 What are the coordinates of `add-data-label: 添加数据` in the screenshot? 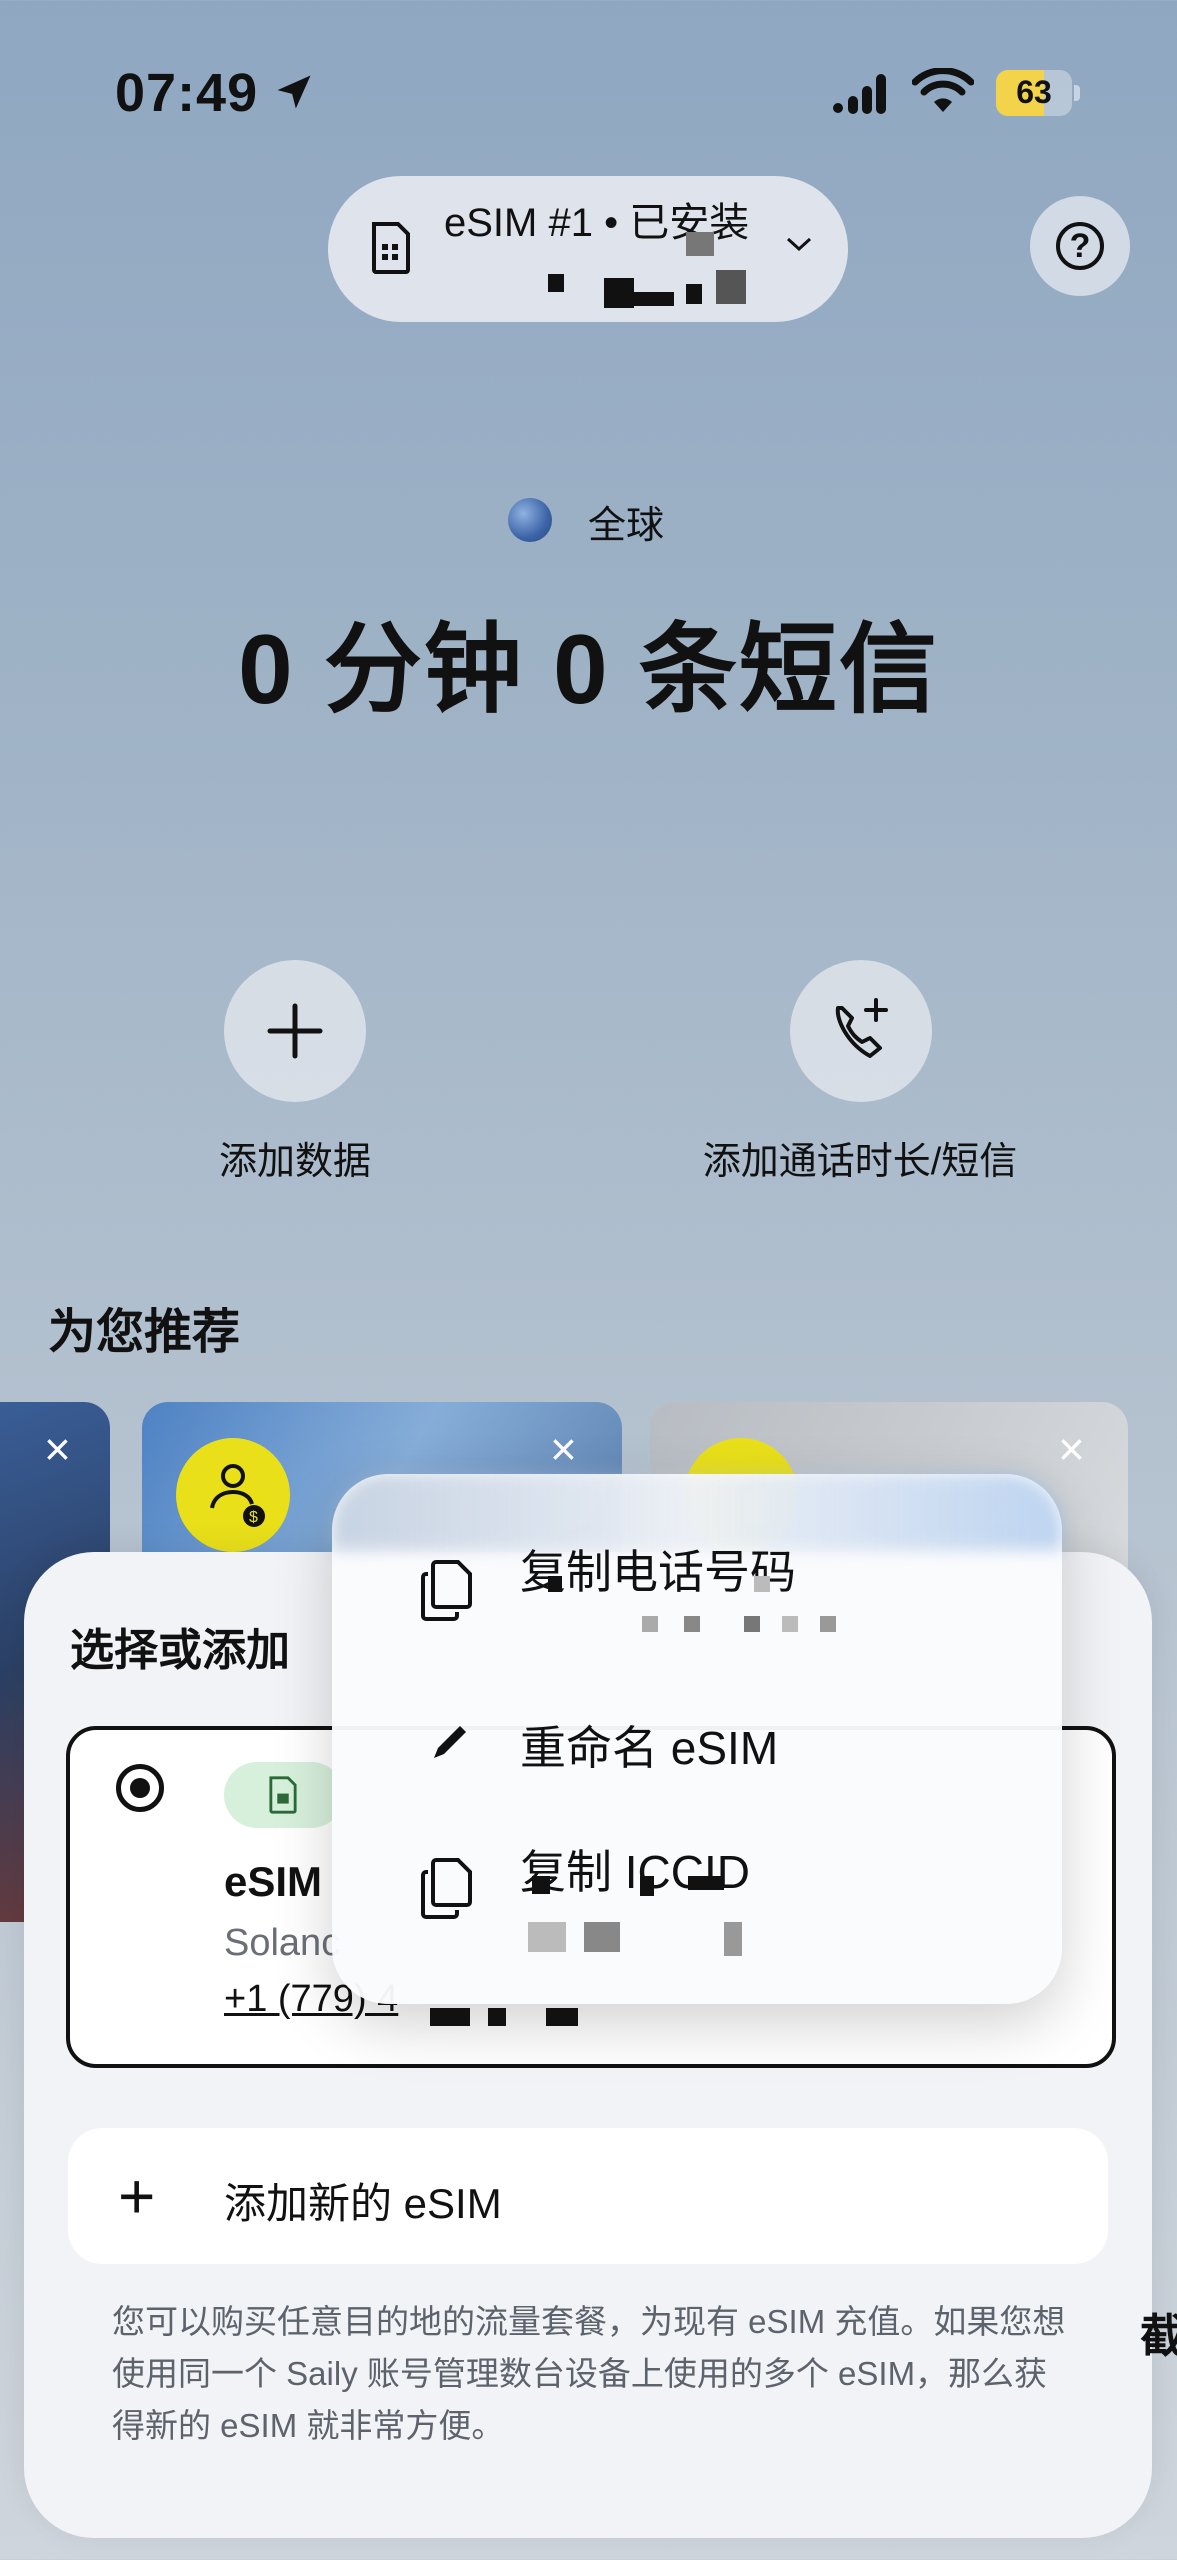 It's located at (294, 1162).